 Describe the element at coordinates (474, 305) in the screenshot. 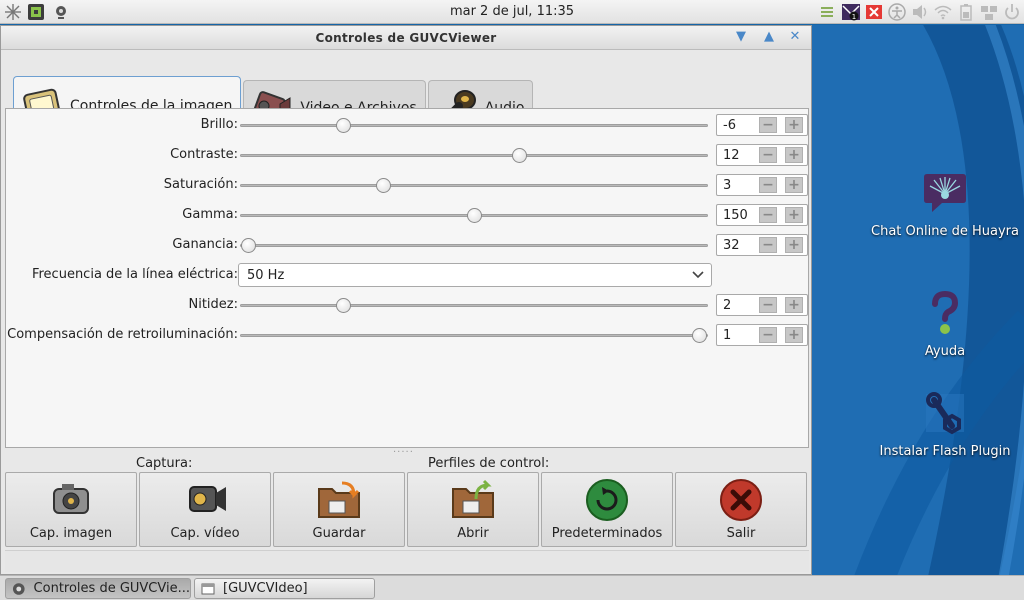

I see `nitidez-slider` at that location.